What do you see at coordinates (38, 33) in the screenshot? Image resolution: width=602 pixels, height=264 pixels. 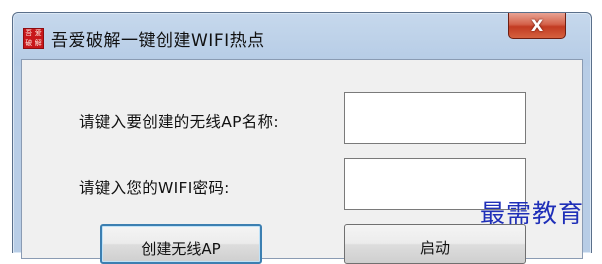 I see `app-logo-char: 爱` at bounding box center [38, 33].